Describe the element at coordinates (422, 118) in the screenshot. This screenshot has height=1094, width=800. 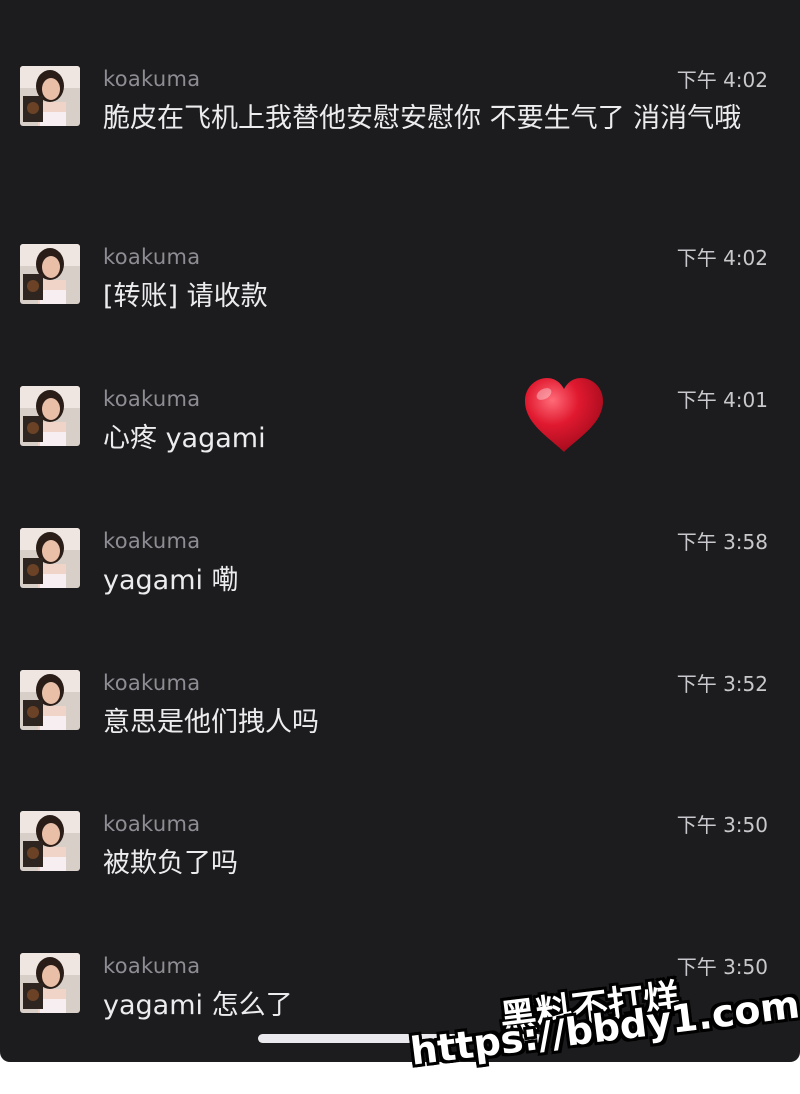
I see `message-text: 脆皮在飞机上我替他安慰安慰你 不要生气了 消消气哦` at that location.